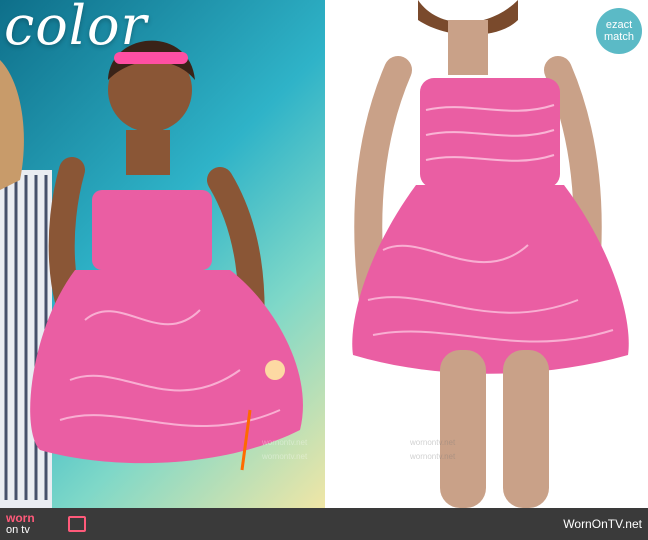  What do you see at coordinates (46, 524) in the screenshot?
I see `wornontv-logo: worn on tv` at bounding box center [46, 524].